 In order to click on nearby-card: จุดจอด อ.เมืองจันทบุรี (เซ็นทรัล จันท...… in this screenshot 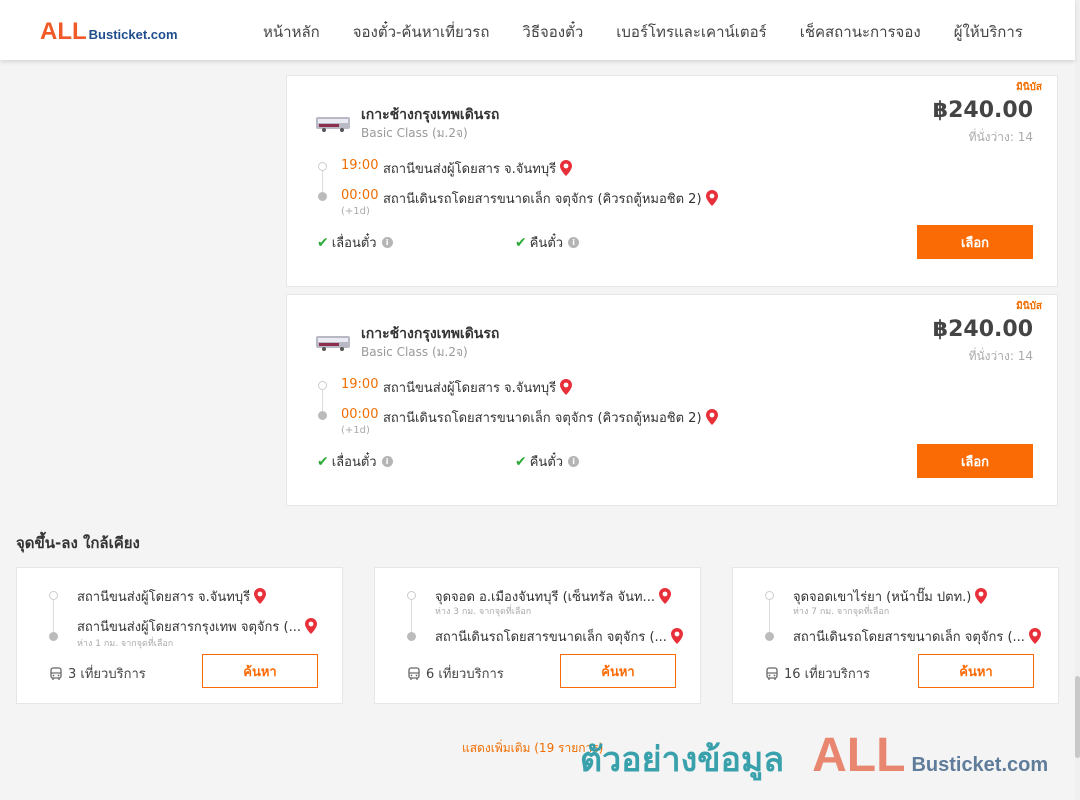, I will do `click(537, 635)`.